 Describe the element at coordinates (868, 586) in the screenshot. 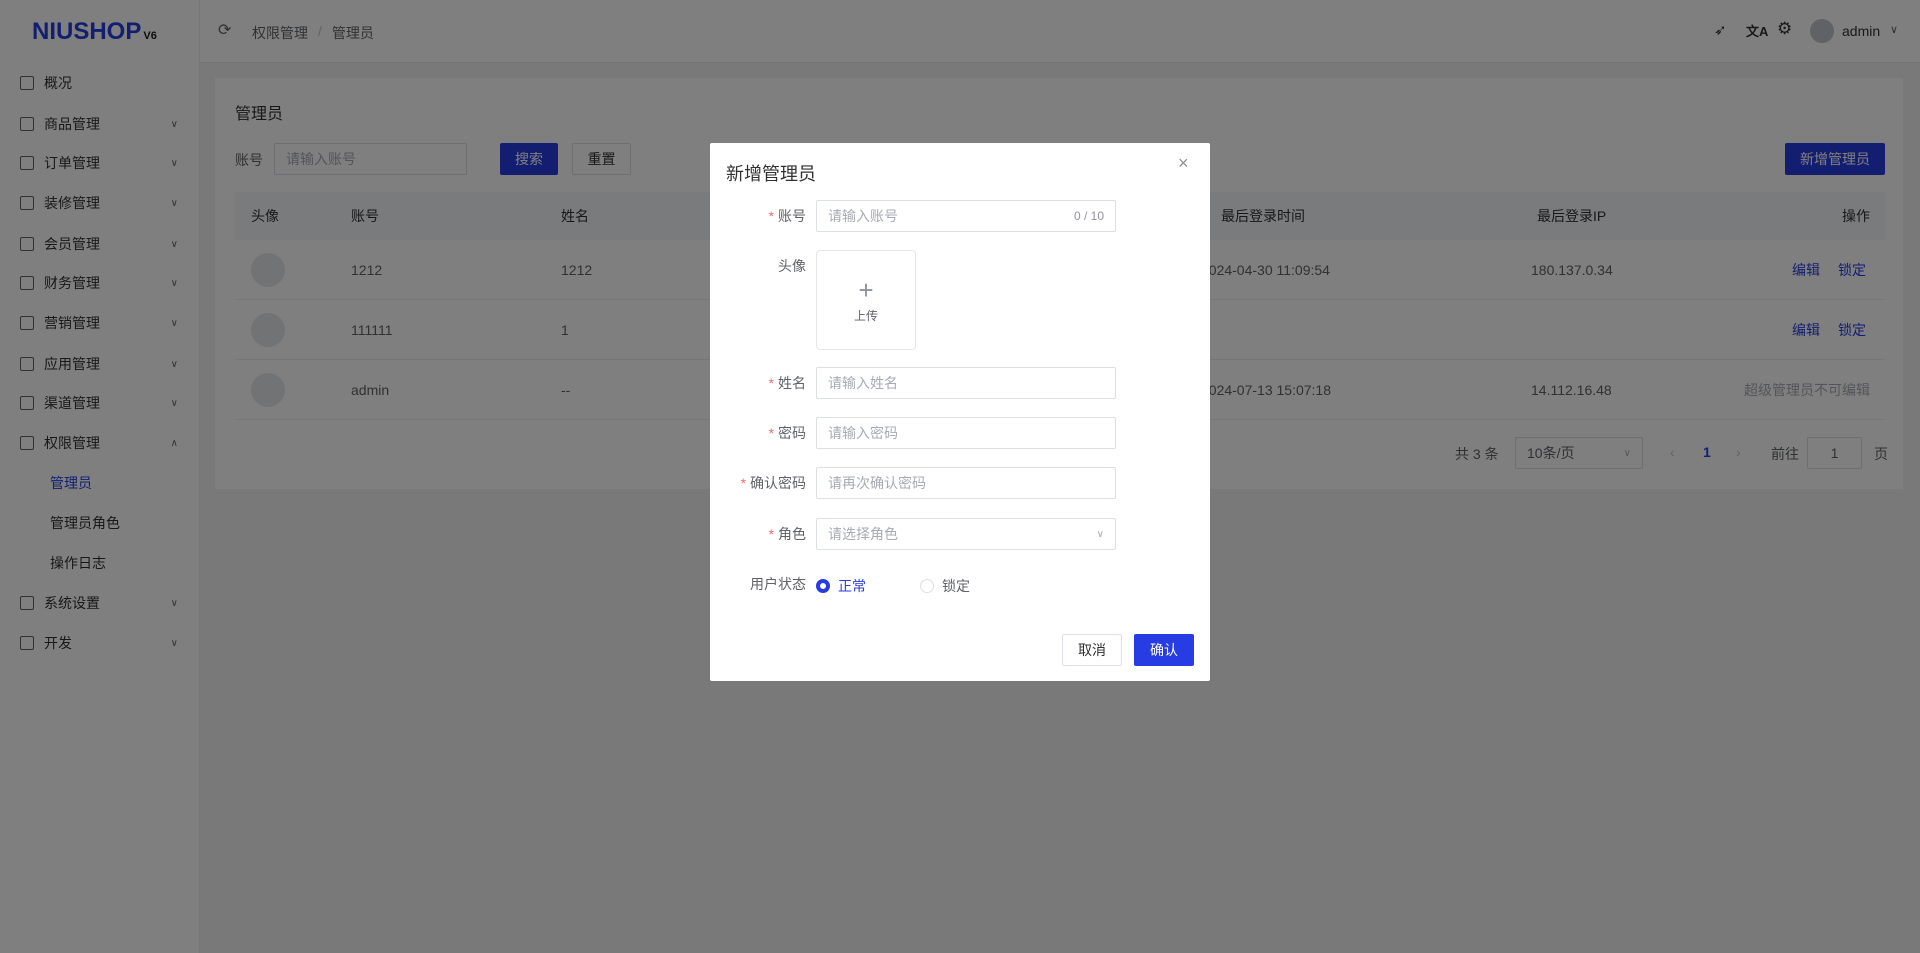

I see `radio-normal-label: 正常` at that location.